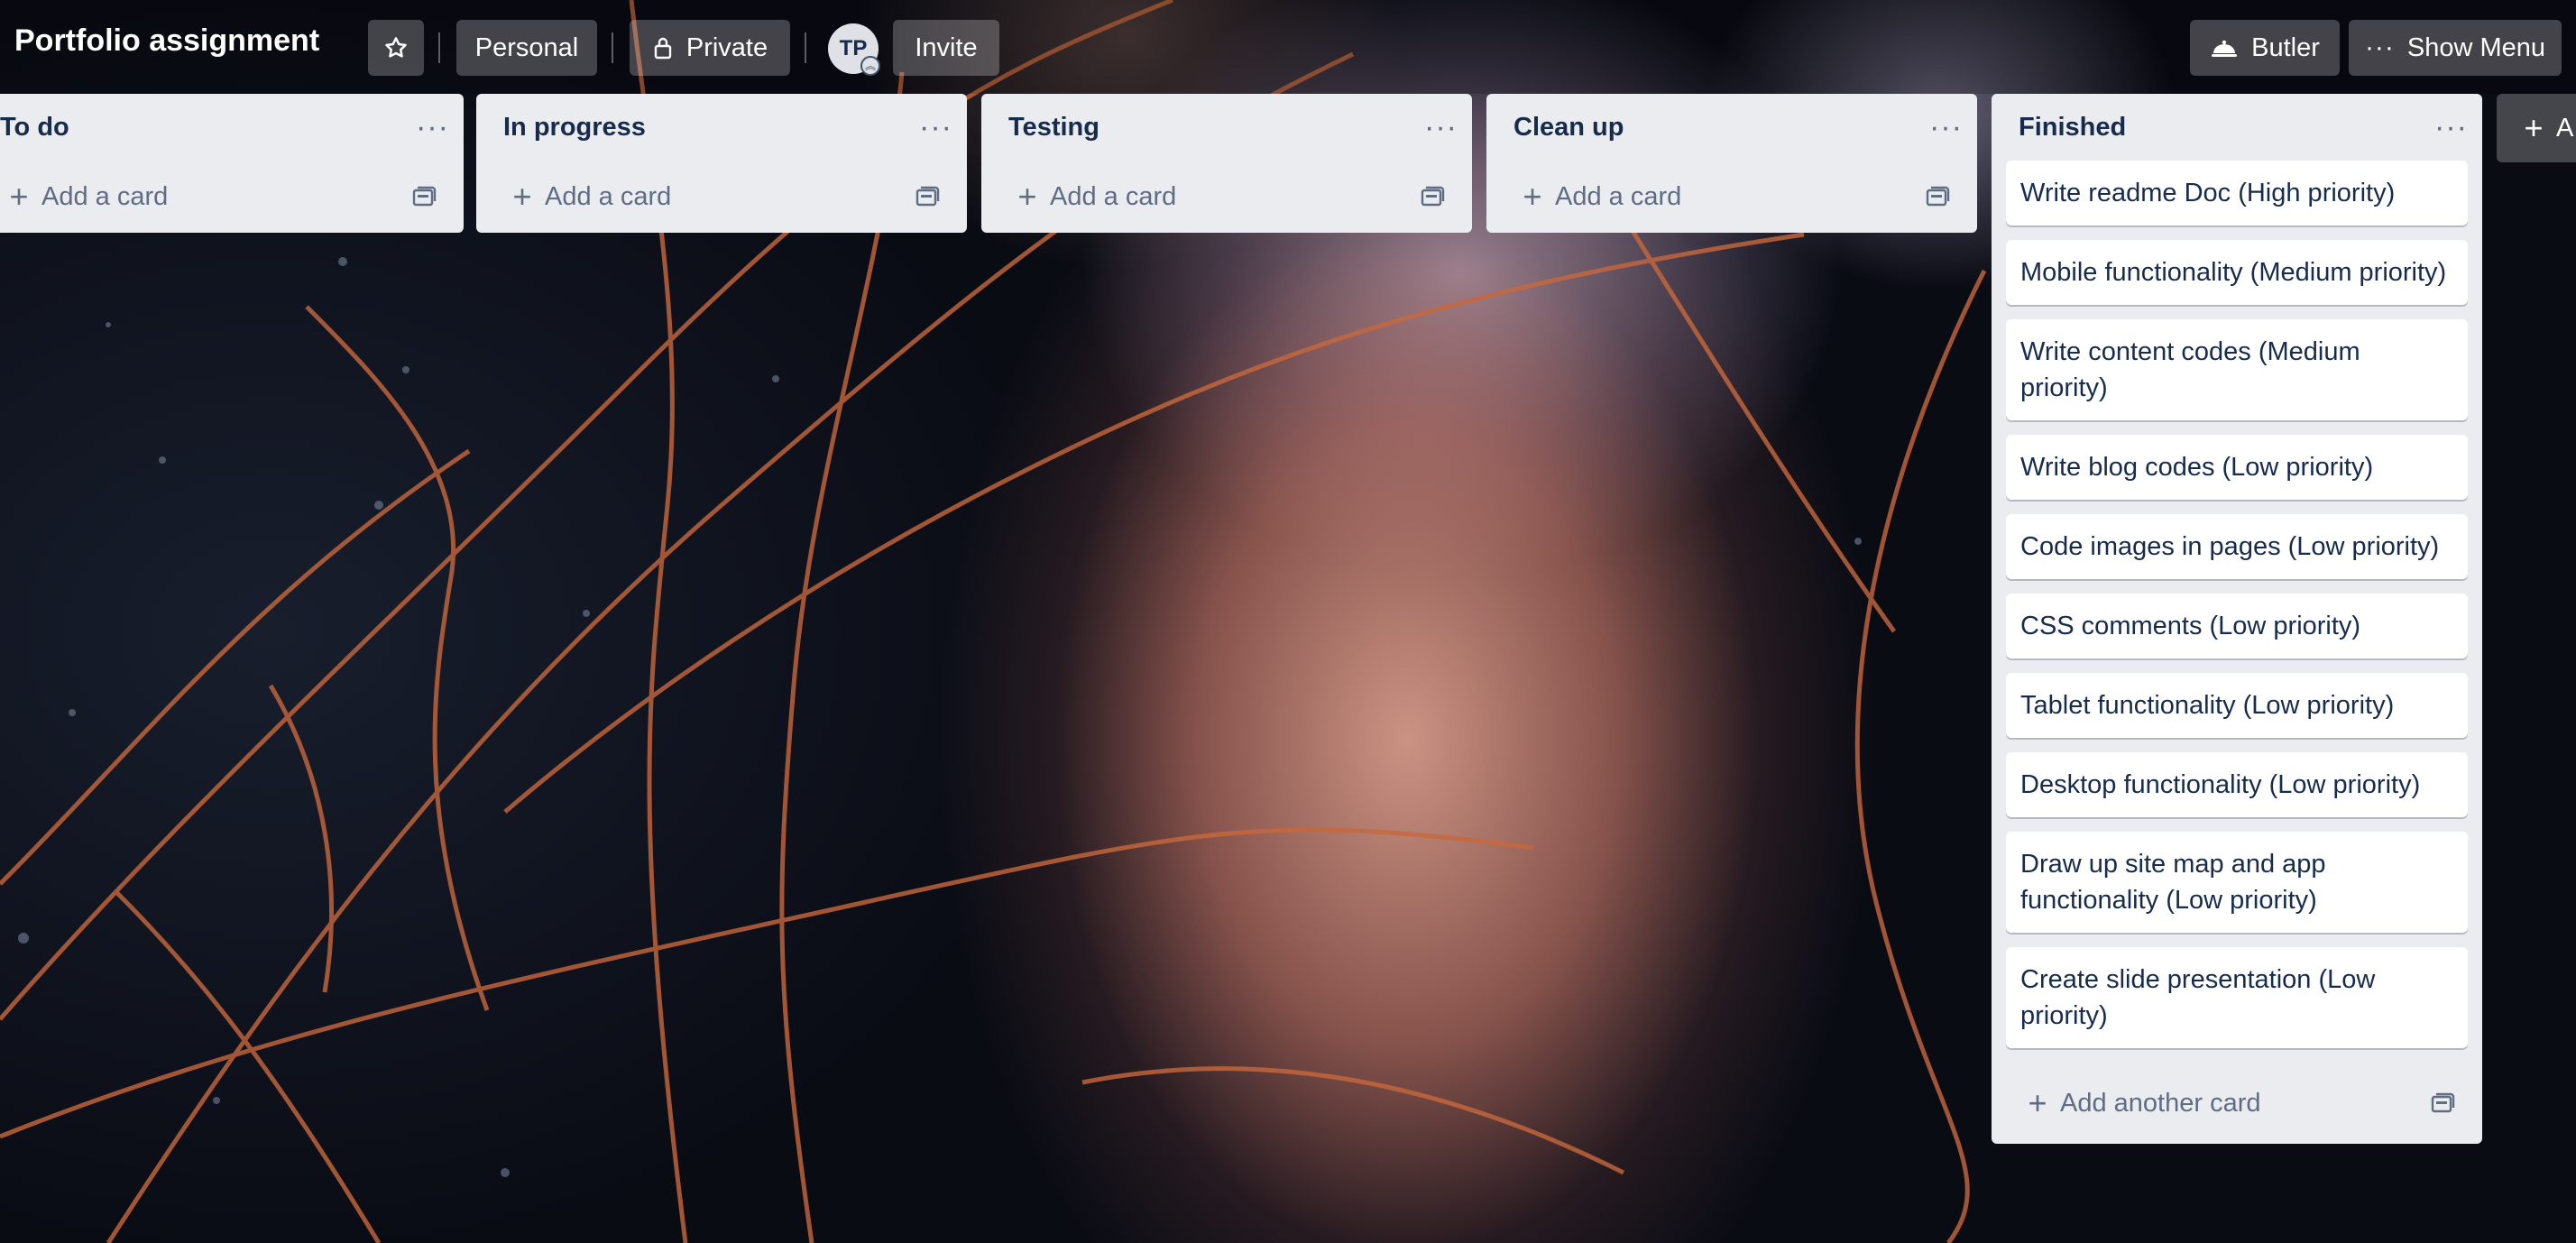 This screenshot has width=2576, height=1243. I want to click on list-title: Testing, so click(1053, 128).